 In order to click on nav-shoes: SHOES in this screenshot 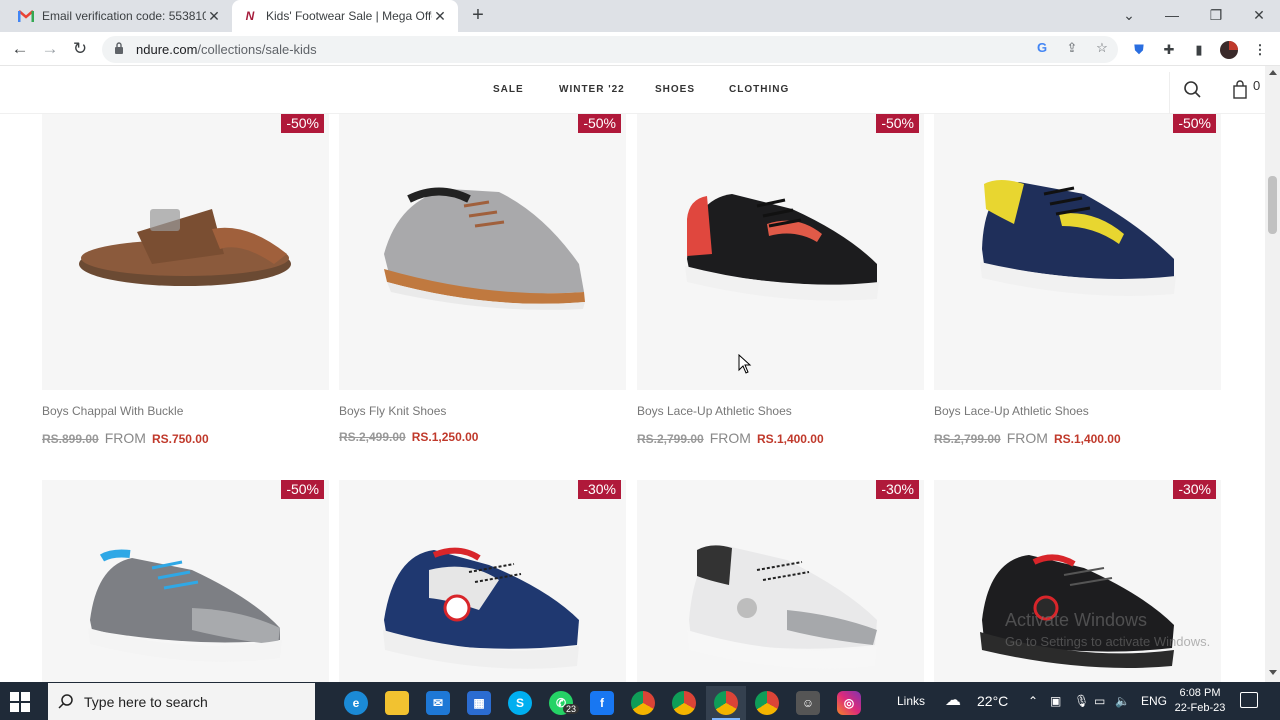, I will do `click(675, 89)`.